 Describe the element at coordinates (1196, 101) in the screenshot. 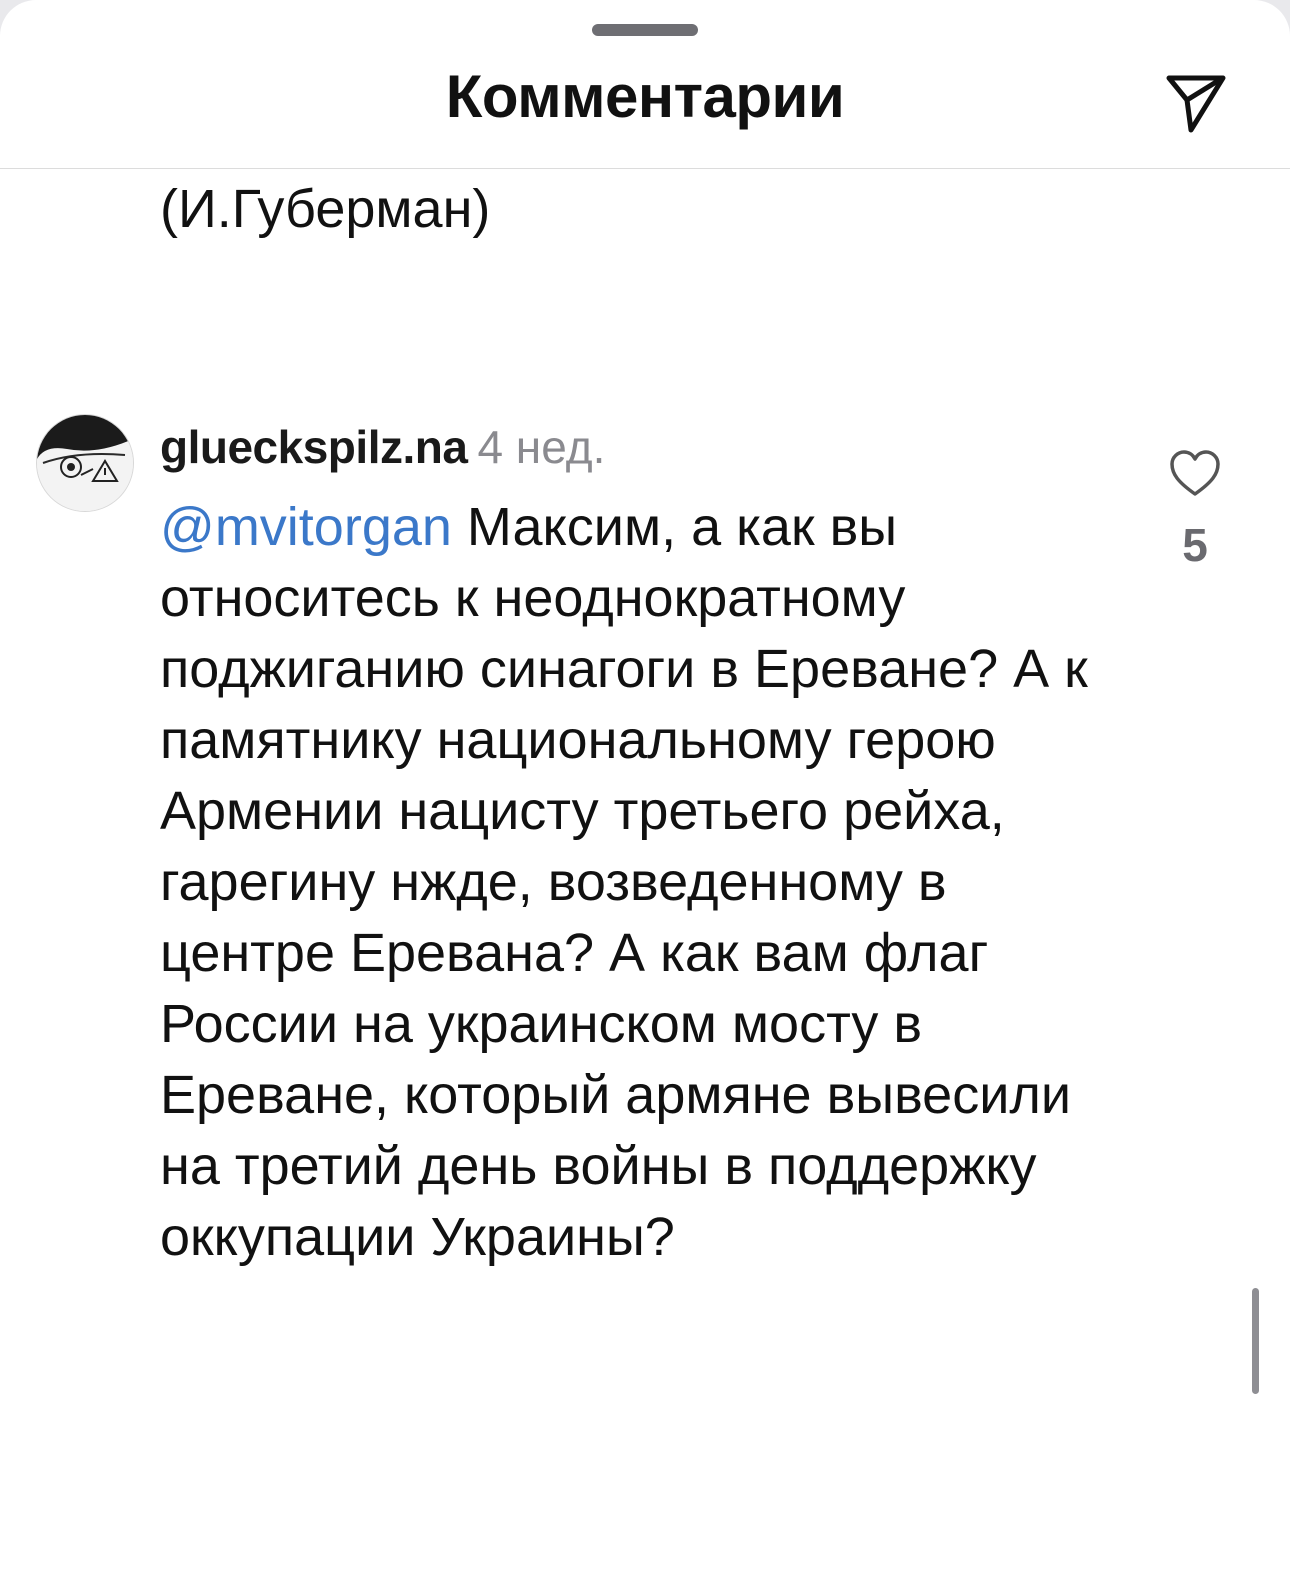

I see `paper-plane-icon` at that location.